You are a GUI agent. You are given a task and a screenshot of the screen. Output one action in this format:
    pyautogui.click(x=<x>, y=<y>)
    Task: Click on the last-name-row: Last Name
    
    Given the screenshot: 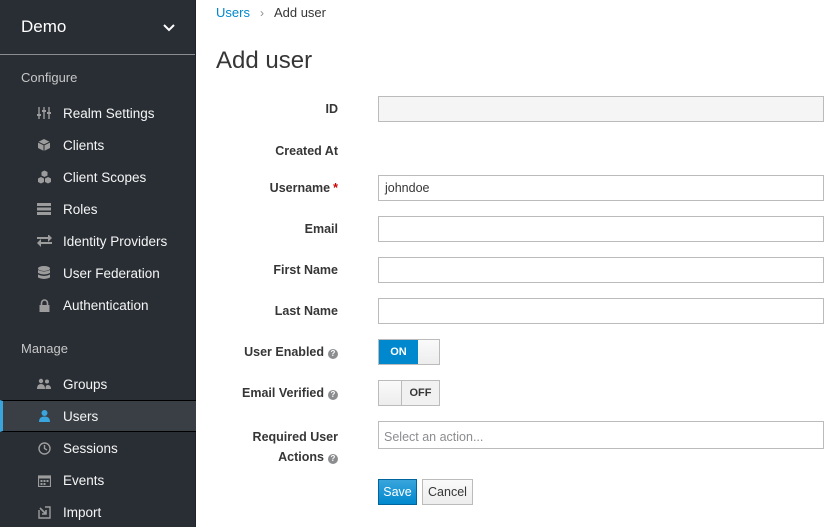 What is the action you would take?
    pyautogui.click(x=513, y=311)
    